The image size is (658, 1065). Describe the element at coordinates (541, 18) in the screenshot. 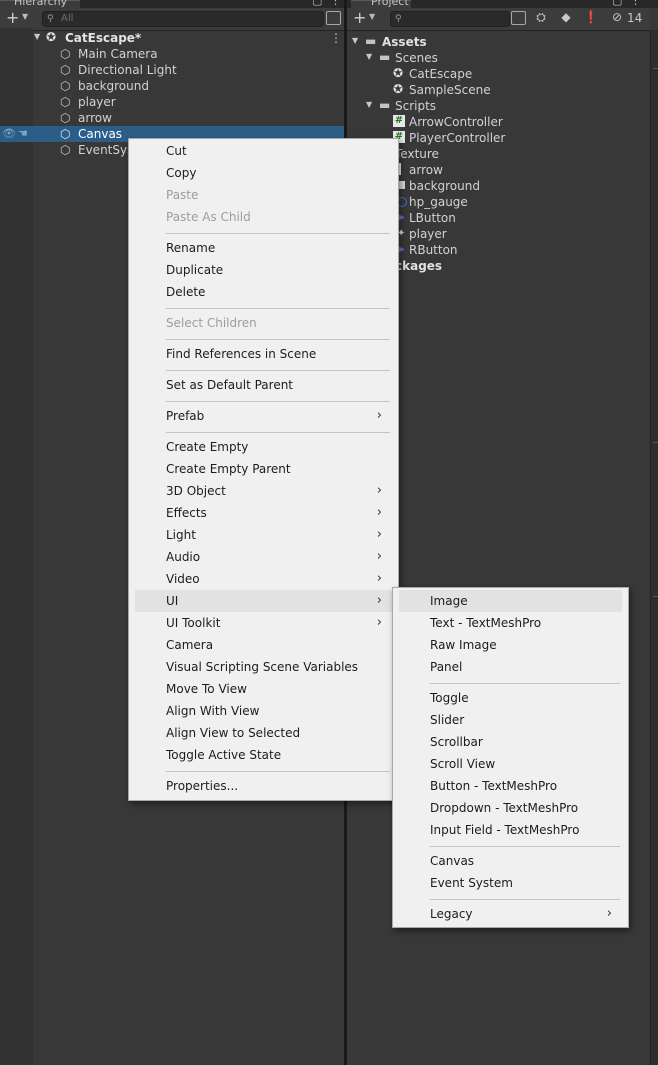

I see `filter-by-type-icon: ⛭` at that location.